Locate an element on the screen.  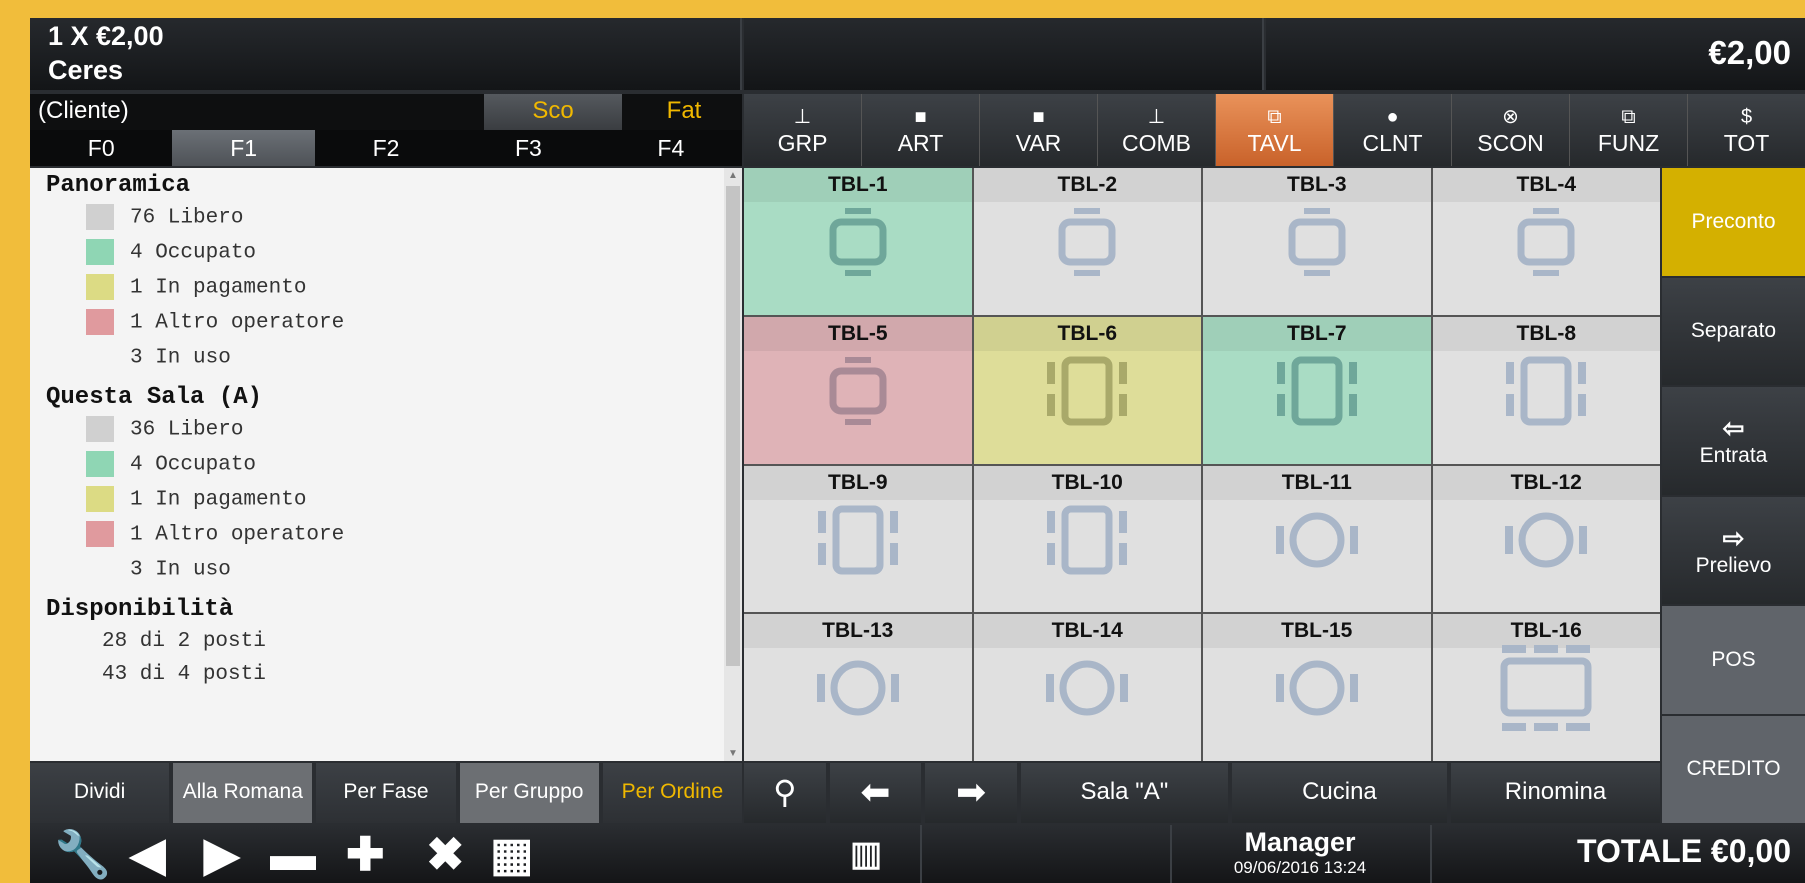
discount-icon: ⊗ is located at coordinates (1510, 117).